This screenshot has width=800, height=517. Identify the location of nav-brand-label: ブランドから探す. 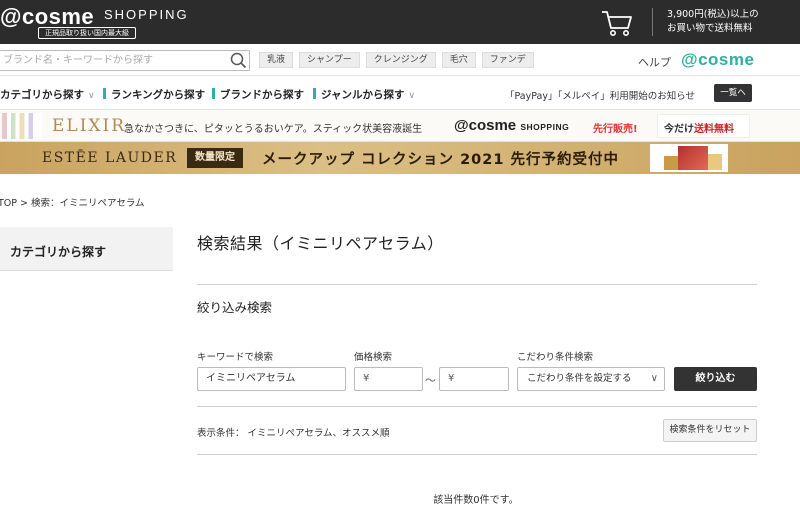
(262, 95).